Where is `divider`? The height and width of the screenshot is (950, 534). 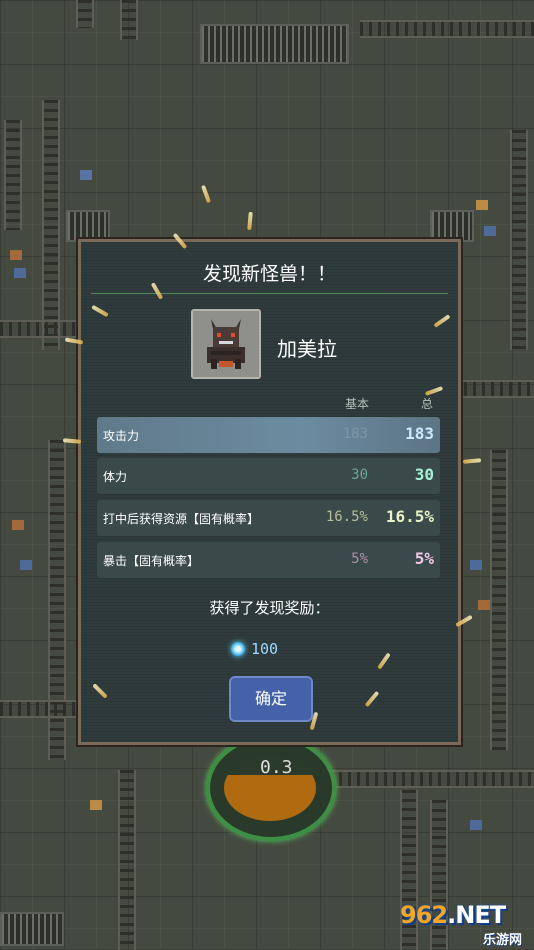
divider is located at coordinates (269, 293).